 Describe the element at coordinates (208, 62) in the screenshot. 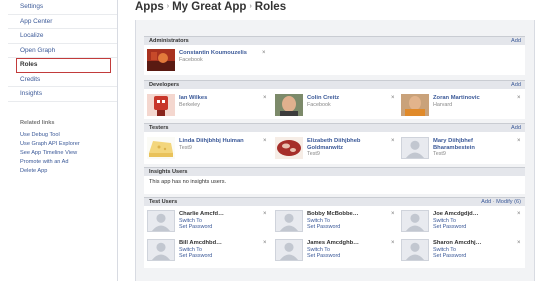

I see `person-card: Constantin Koumouzelis Facebook` at that location.